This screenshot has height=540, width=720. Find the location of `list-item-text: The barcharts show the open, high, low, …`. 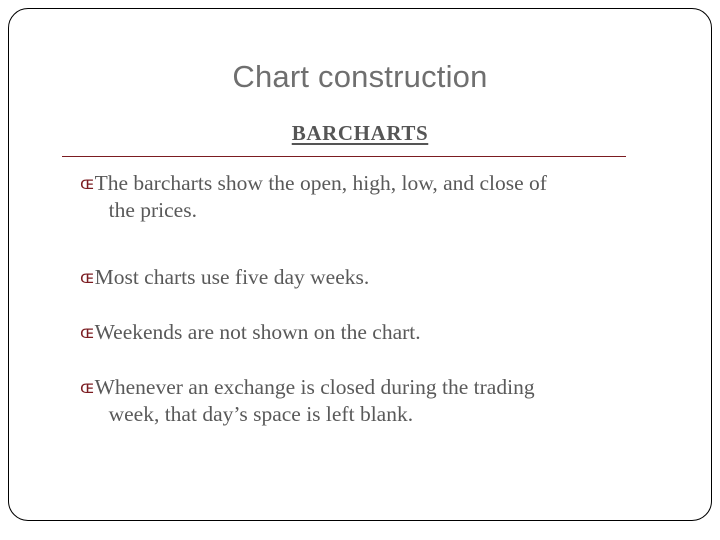

list-item-text: The barcharts show the open, high, low, … is located at coordinates (382, 197).